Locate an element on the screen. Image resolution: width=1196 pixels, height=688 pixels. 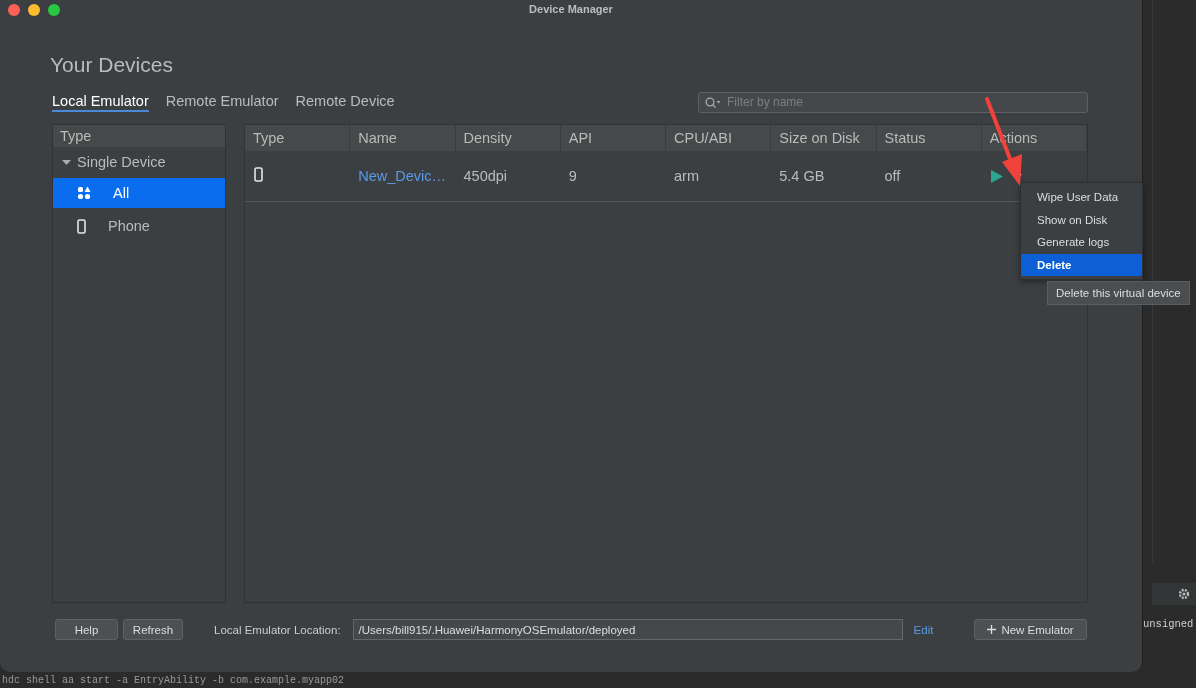
tab: Local Emulator is located at coordinates (100, 102).